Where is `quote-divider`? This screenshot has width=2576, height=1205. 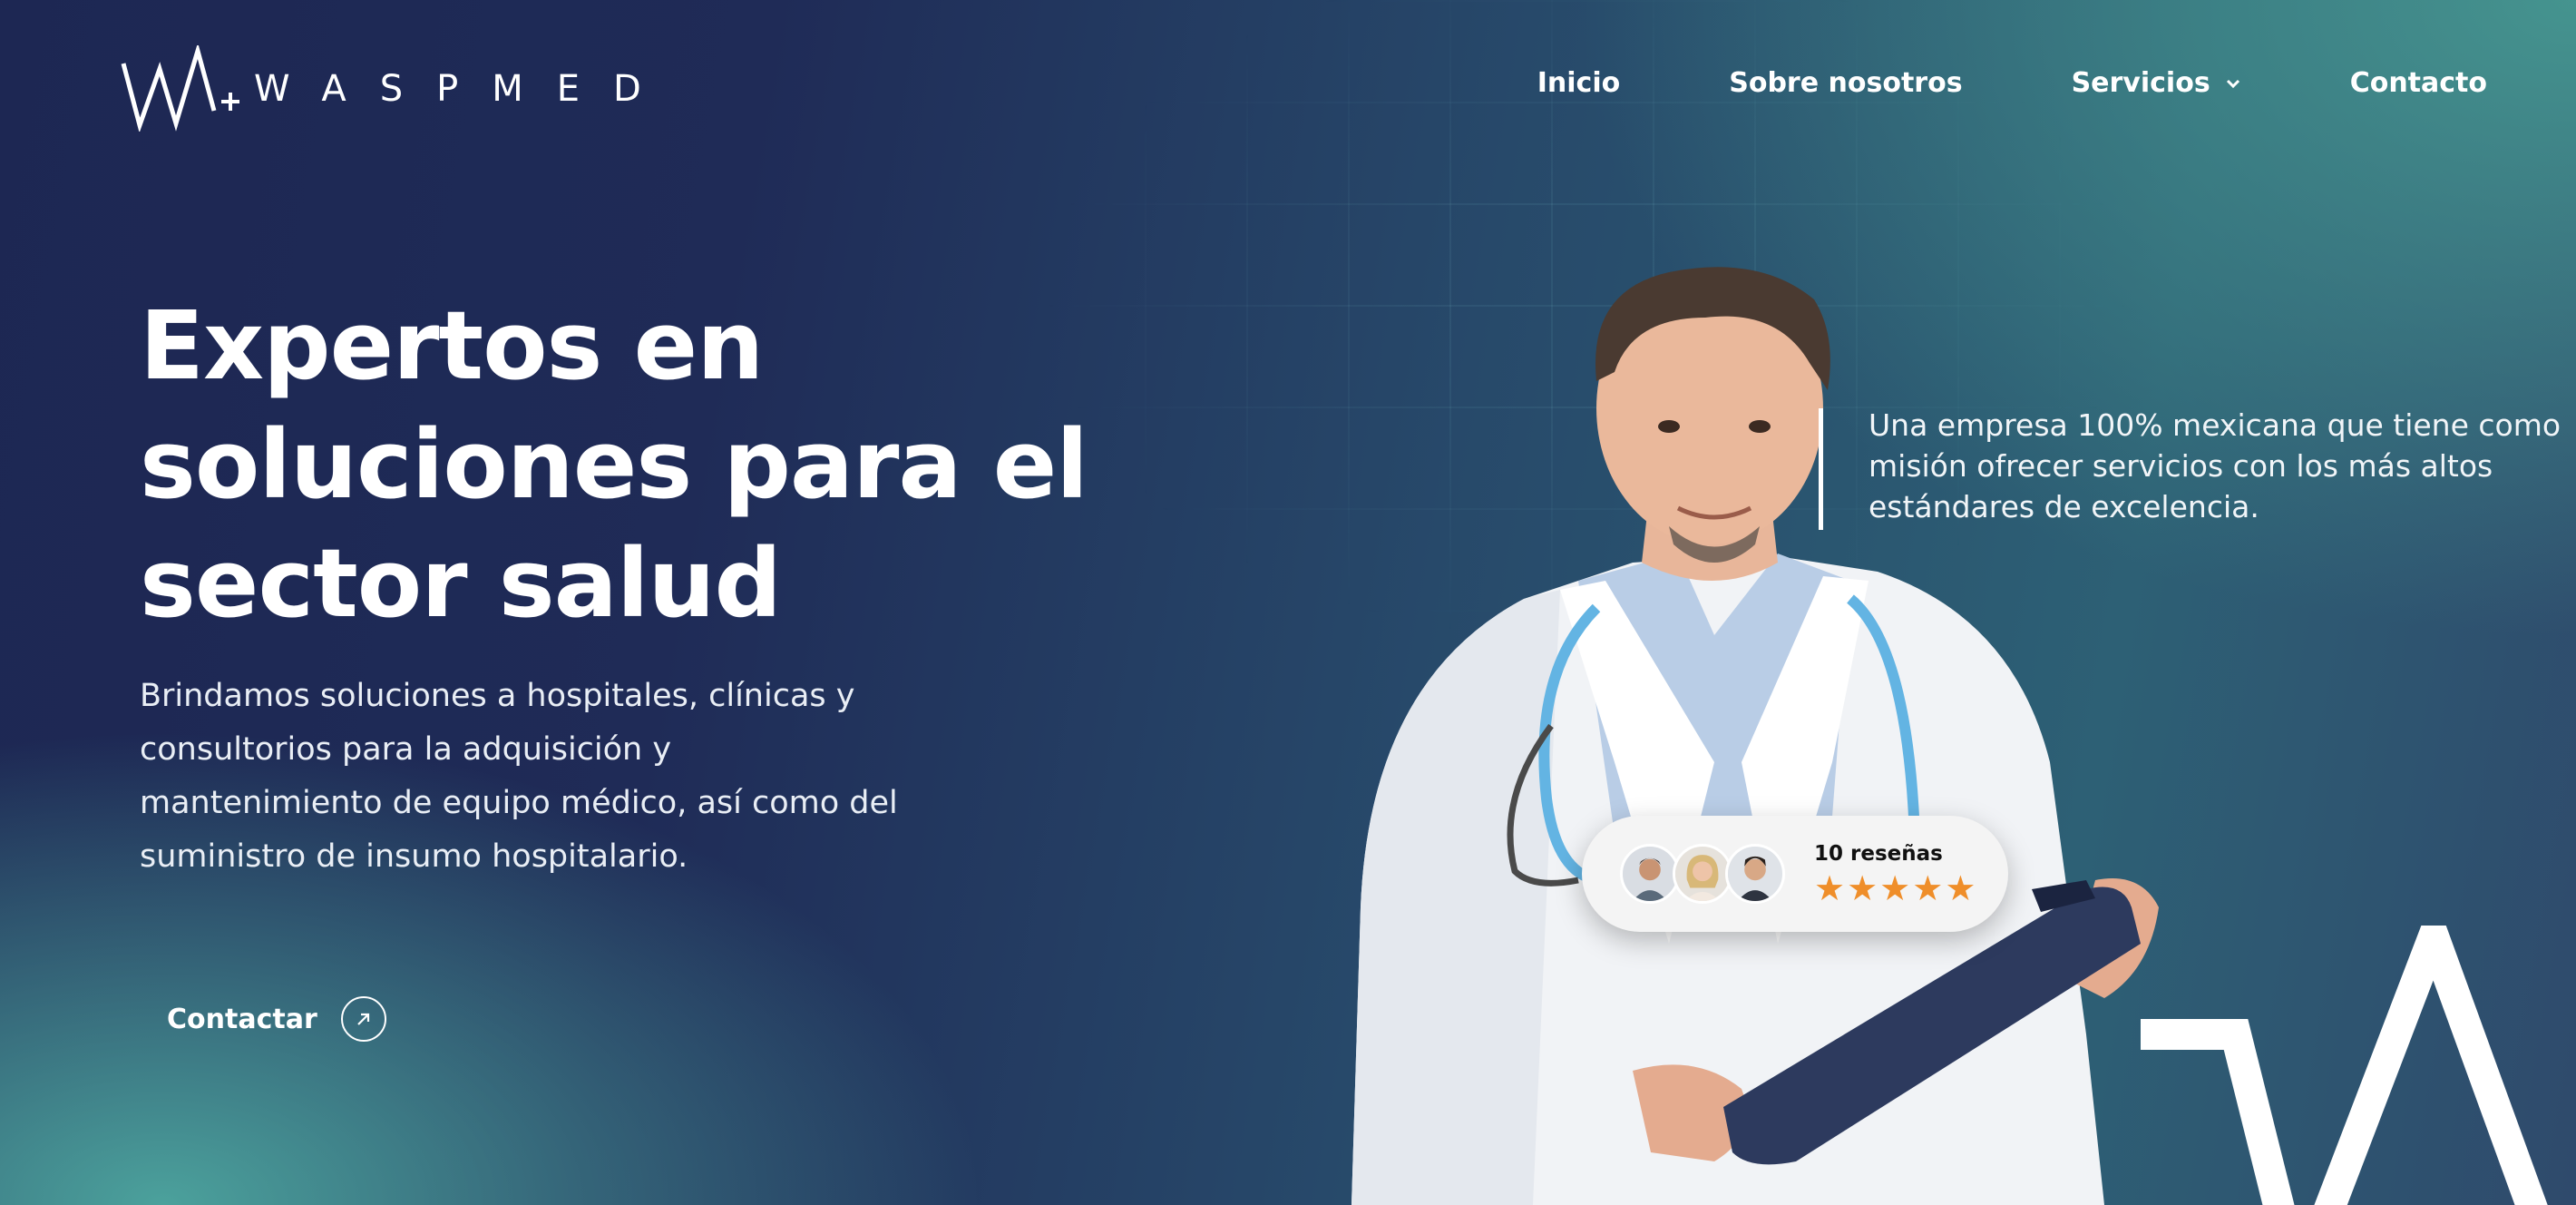
quote-divider is located at coordinates (1821, 469).